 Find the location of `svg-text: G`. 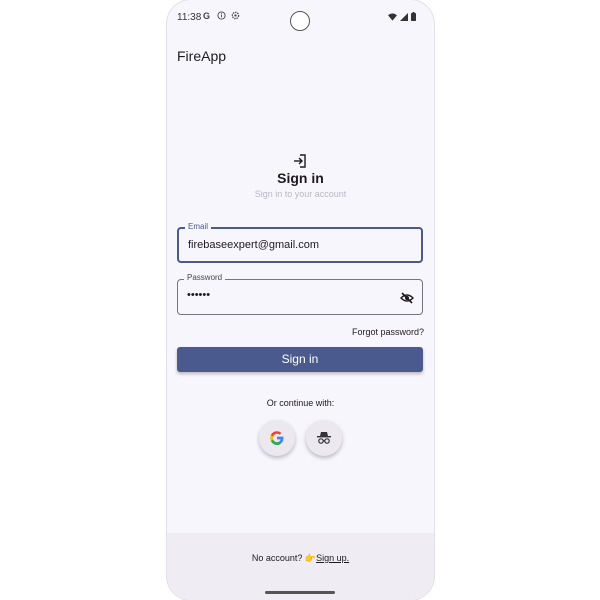

svg-text: G is located at coordinates (206, 15).